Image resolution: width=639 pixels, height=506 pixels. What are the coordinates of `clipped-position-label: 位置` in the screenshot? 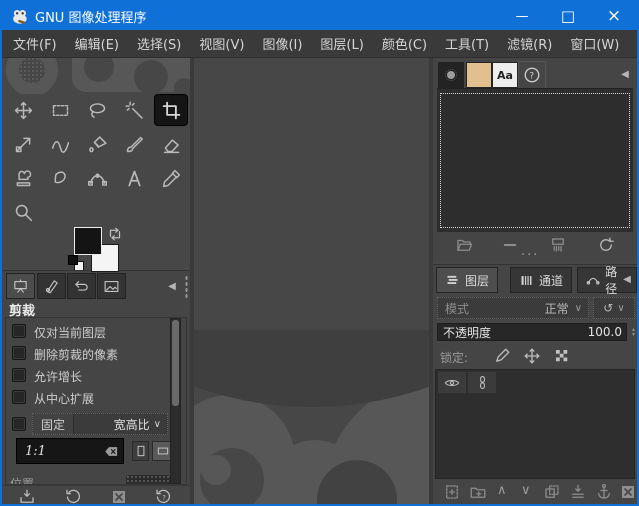 It's located at (22, 480).